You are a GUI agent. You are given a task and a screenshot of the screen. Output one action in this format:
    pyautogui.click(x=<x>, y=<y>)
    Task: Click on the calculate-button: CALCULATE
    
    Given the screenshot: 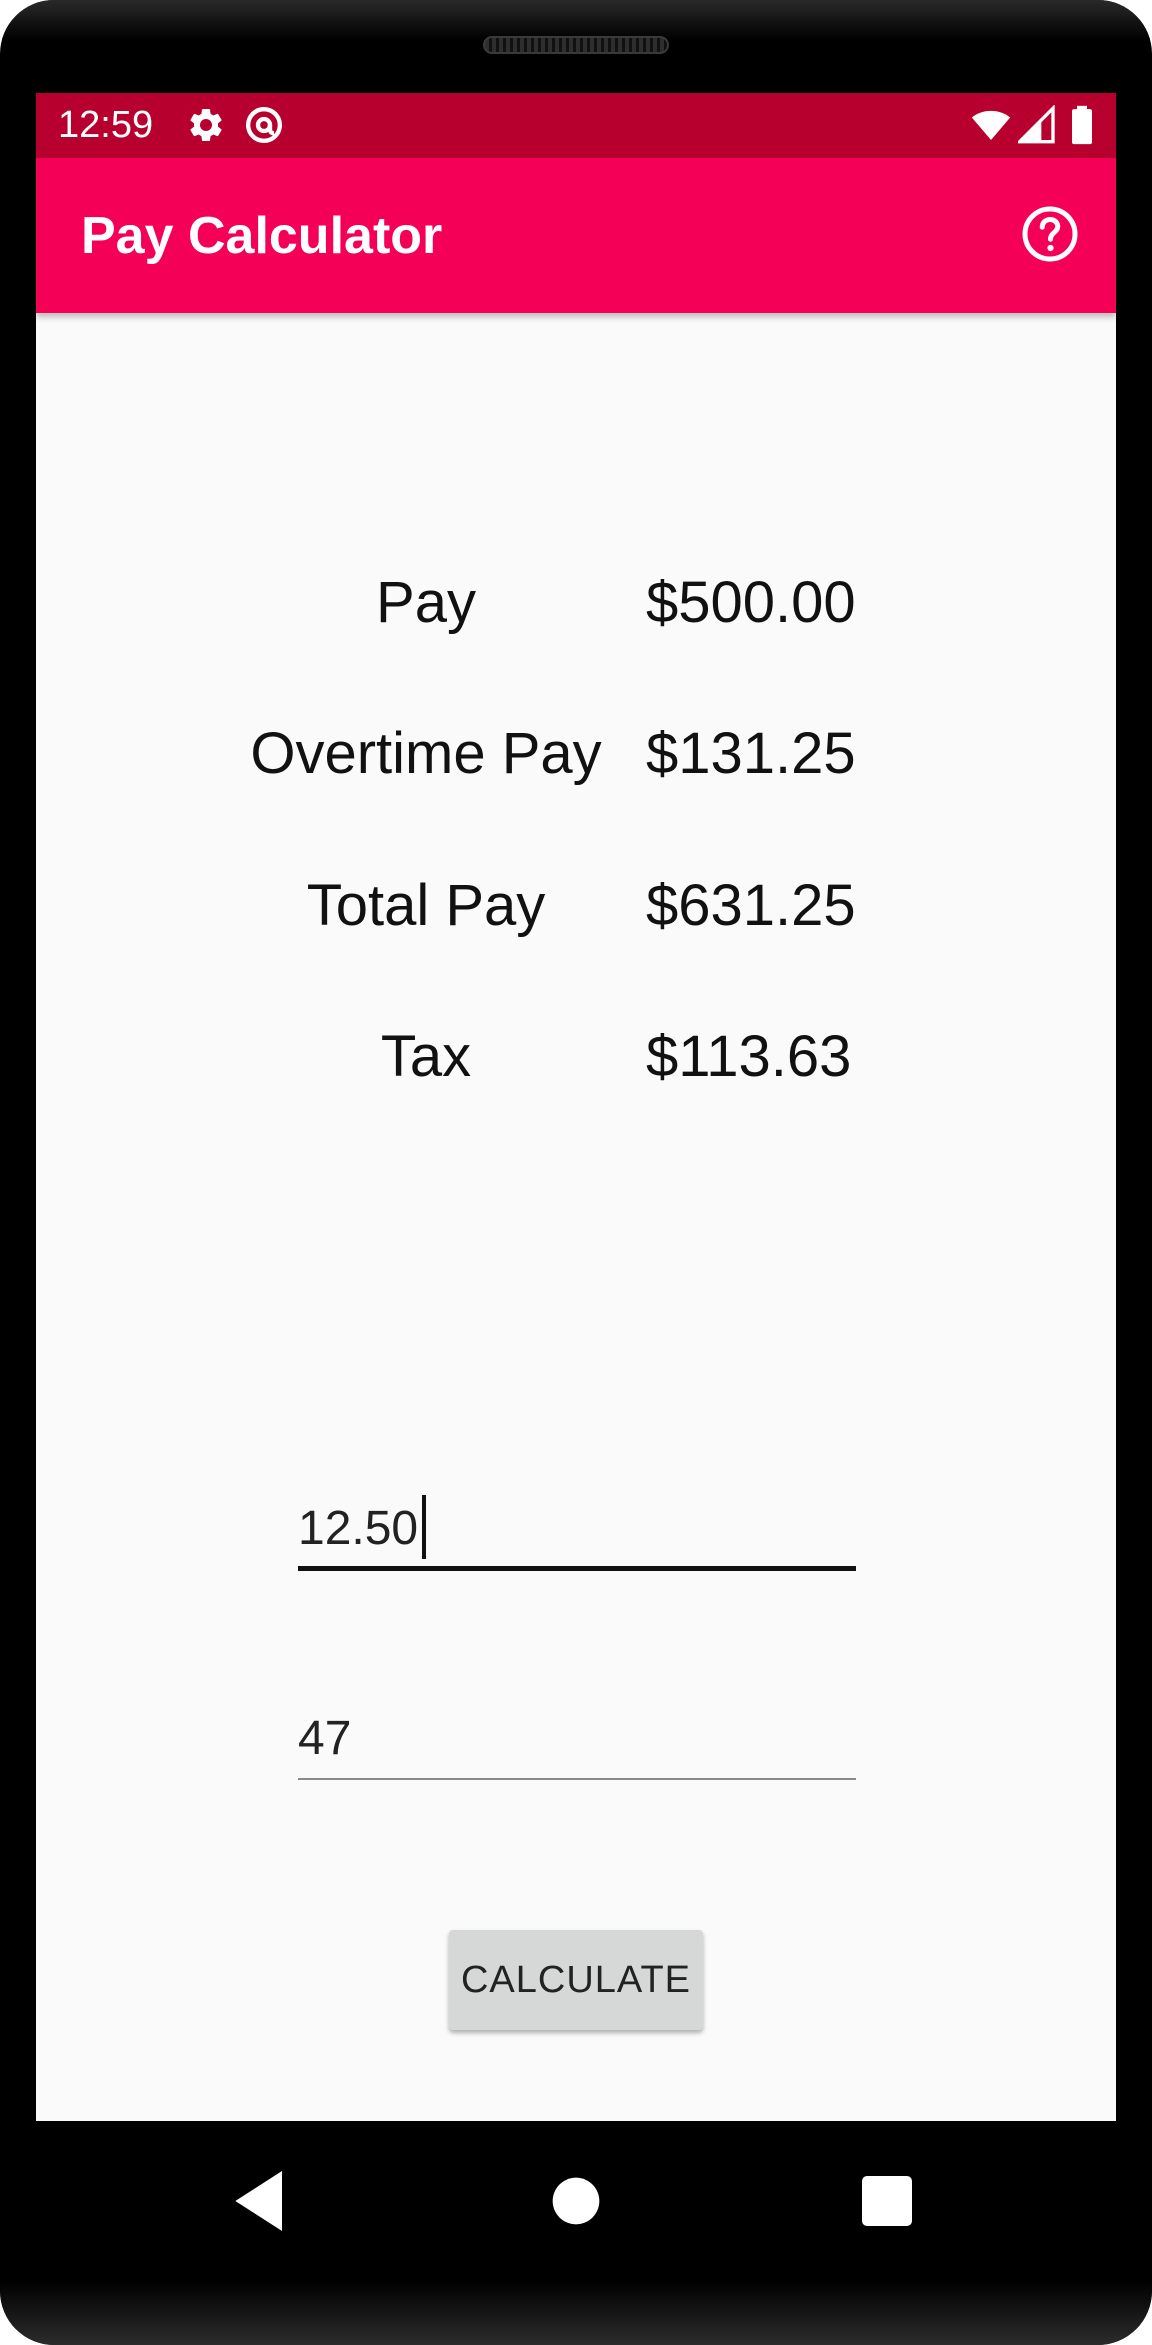 What is the action you would take?
    pyautogui.click(x=576, y=1980)
    